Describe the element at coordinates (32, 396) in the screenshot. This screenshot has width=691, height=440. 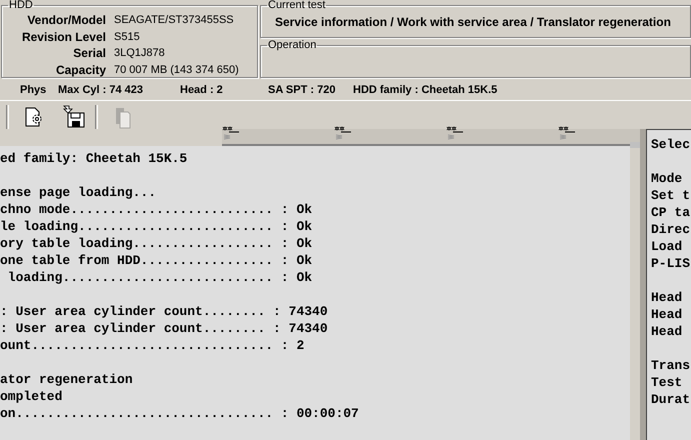
I see `log-line: ompleted` at that location.